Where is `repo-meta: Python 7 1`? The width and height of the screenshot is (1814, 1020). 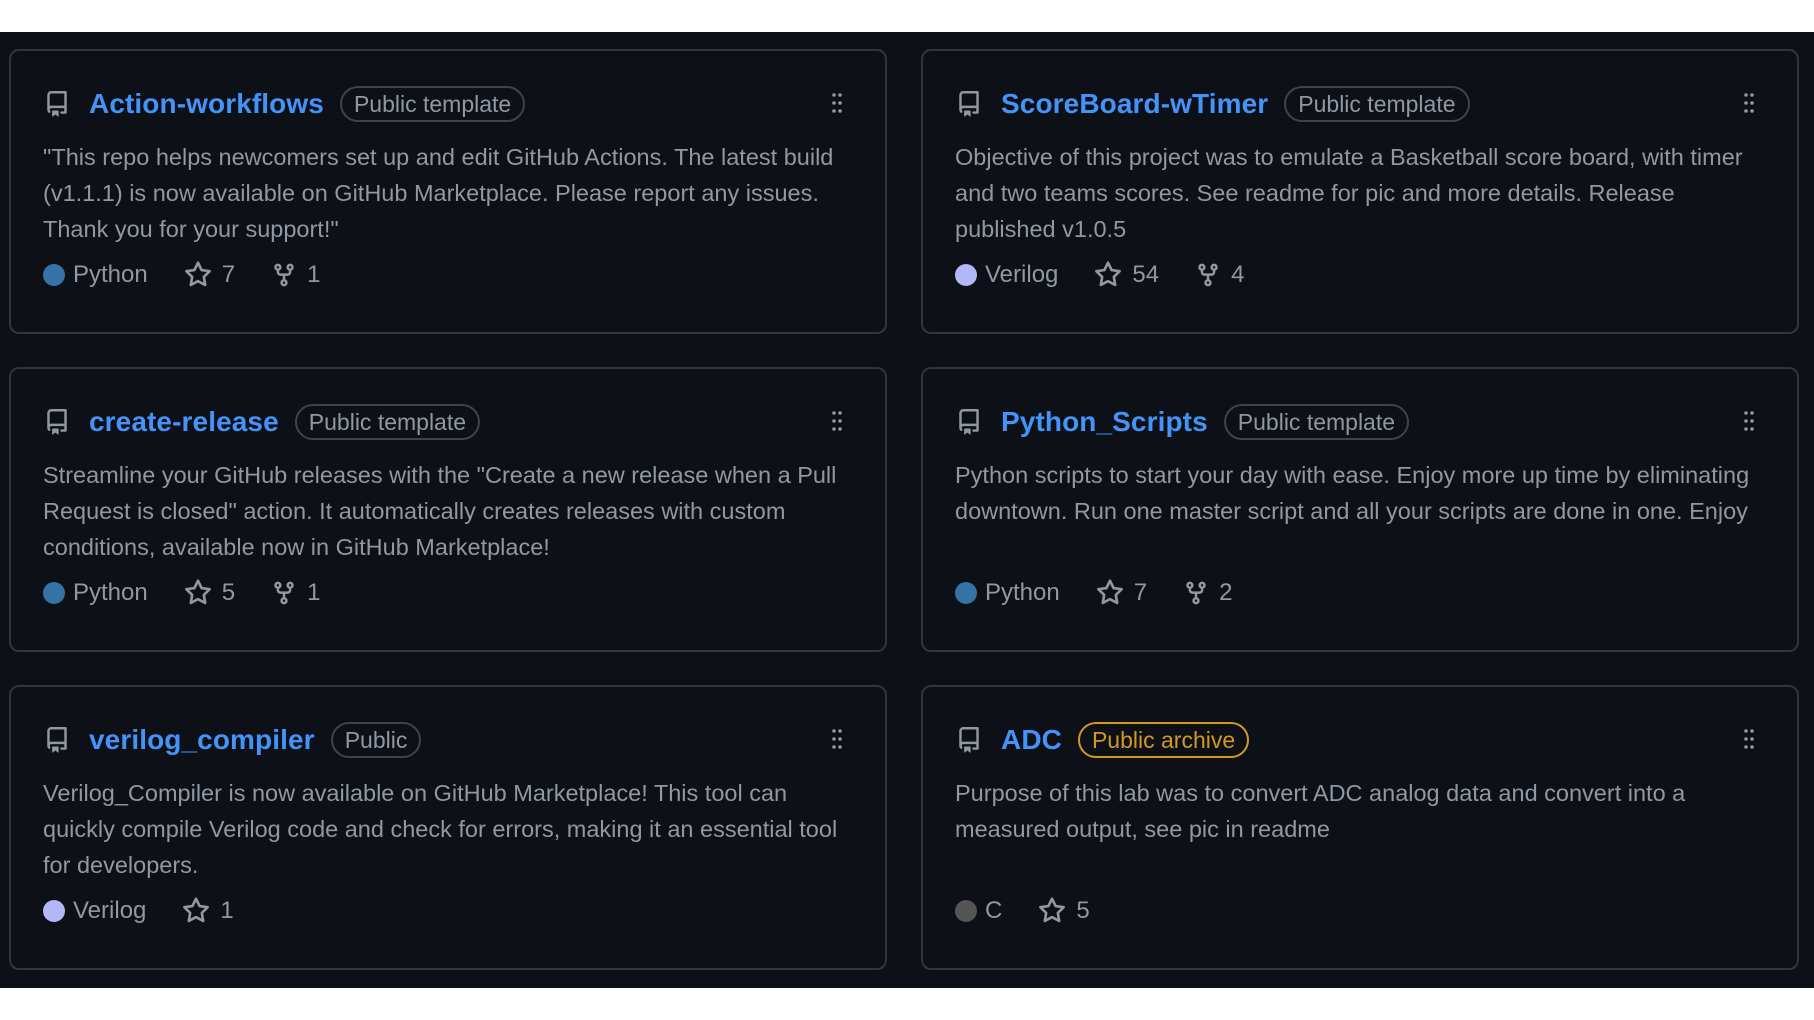 repo-meta: Python 7 1 is located at coordinates (447, 275).